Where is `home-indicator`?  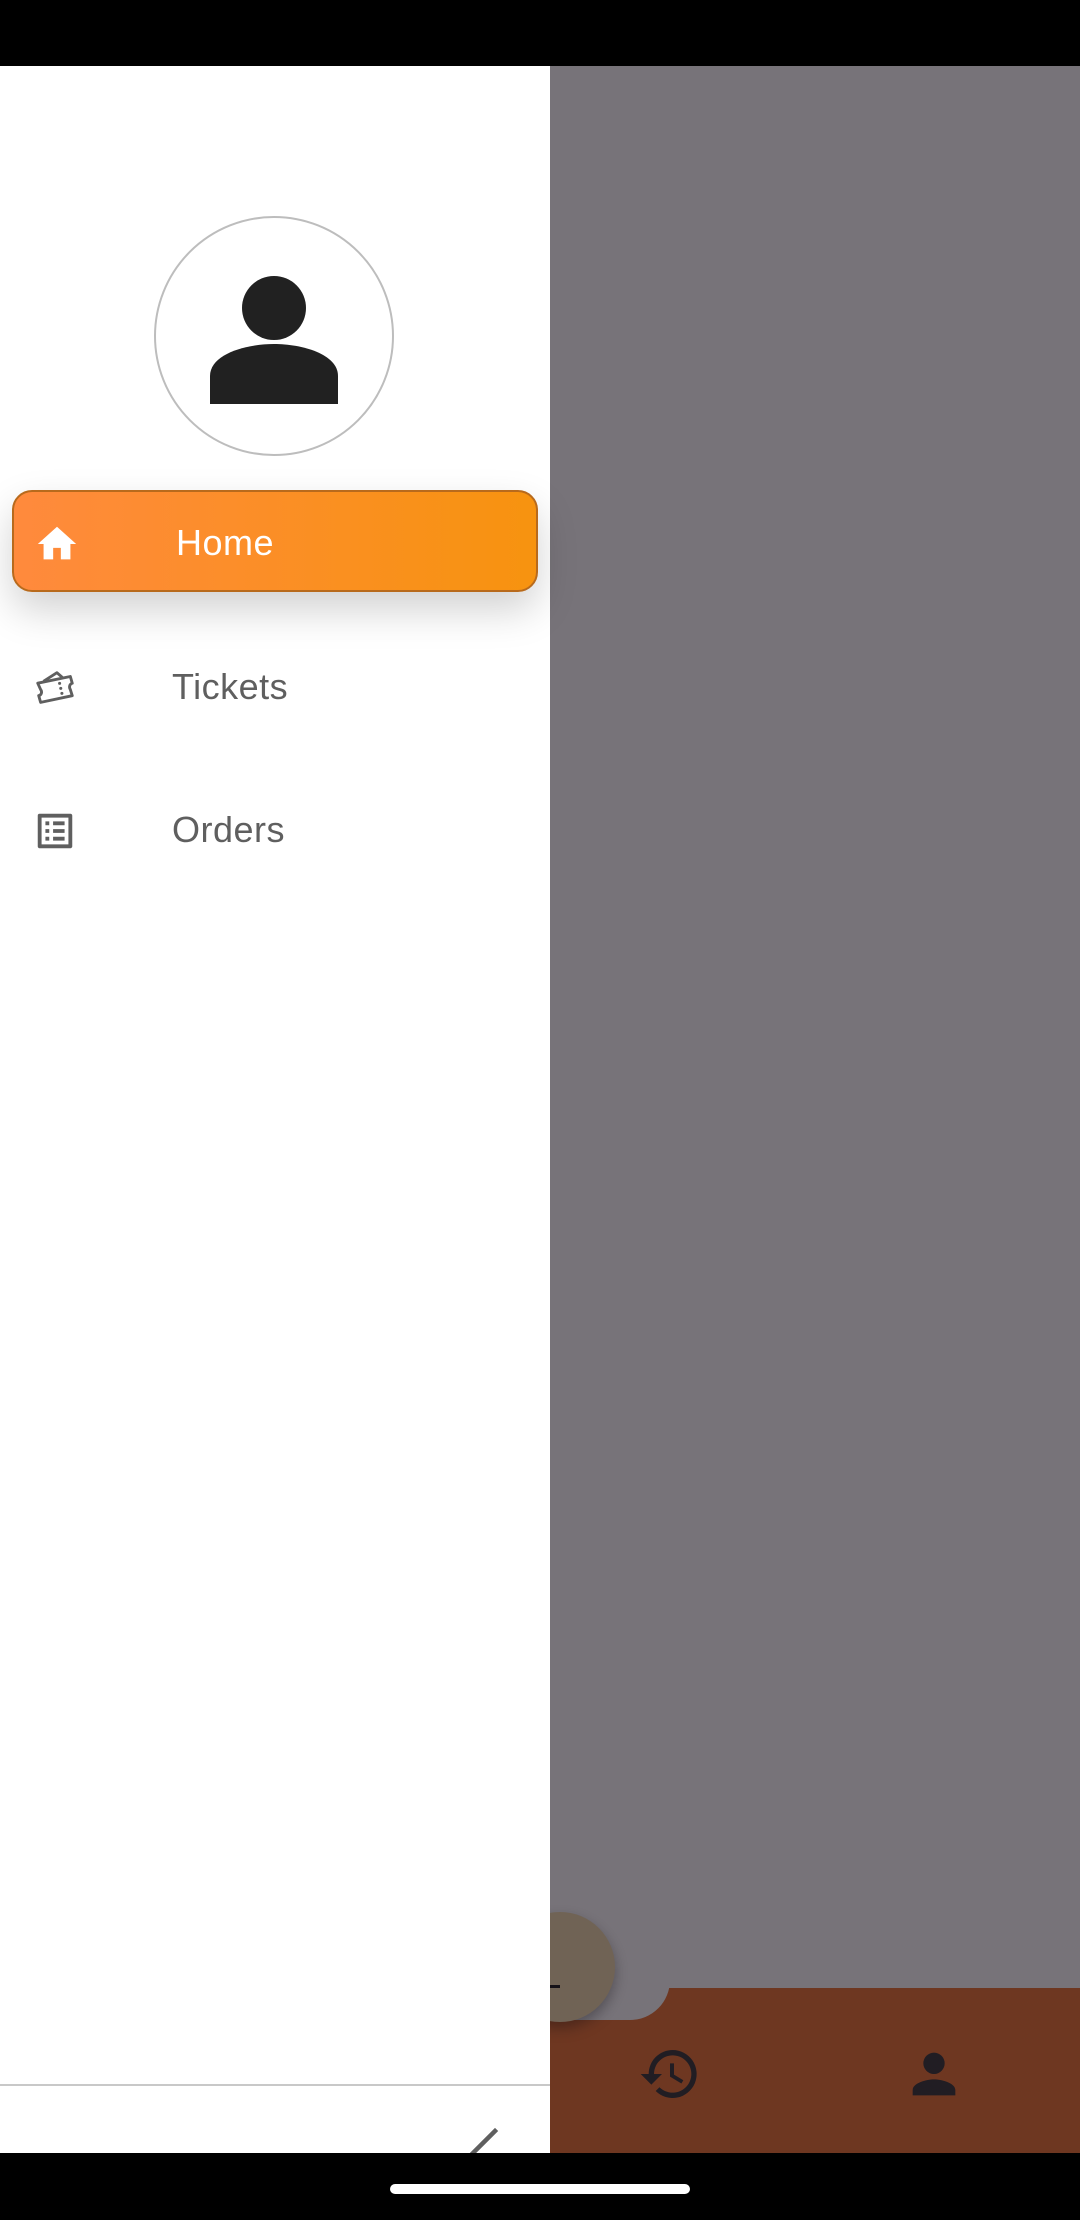 home-indicator is located at coordinates (540, 2189).